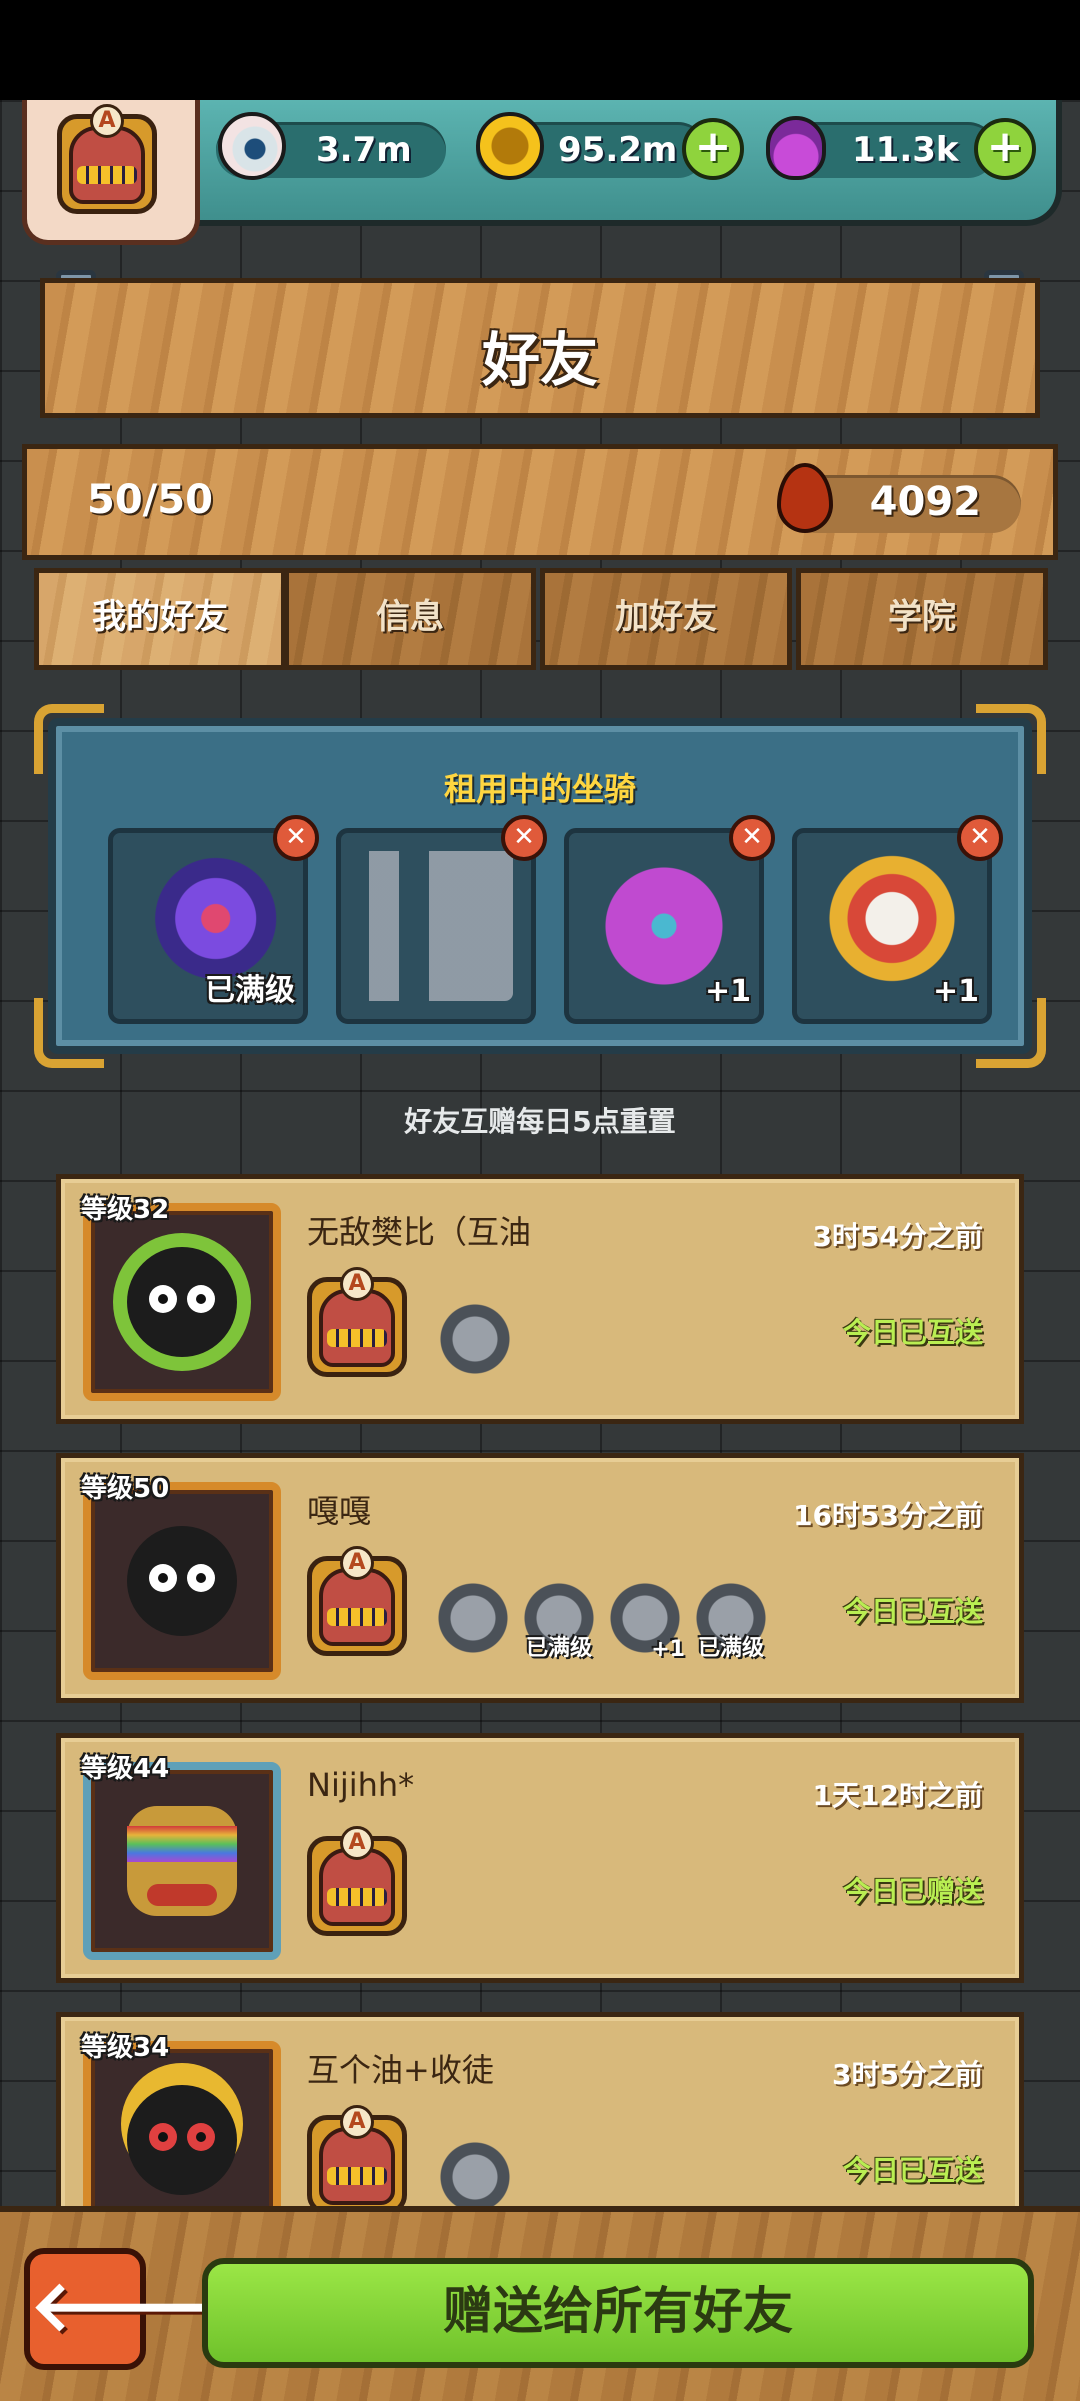 The width and height of the screenshot is (1080, 2401). Describe the element at coordinates (150, 500) in the screenshot. I see `friend-count: 50/50` at that location.